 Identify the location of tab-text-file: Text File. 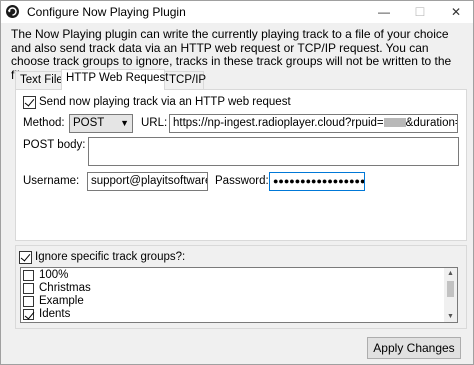
(39, 80).